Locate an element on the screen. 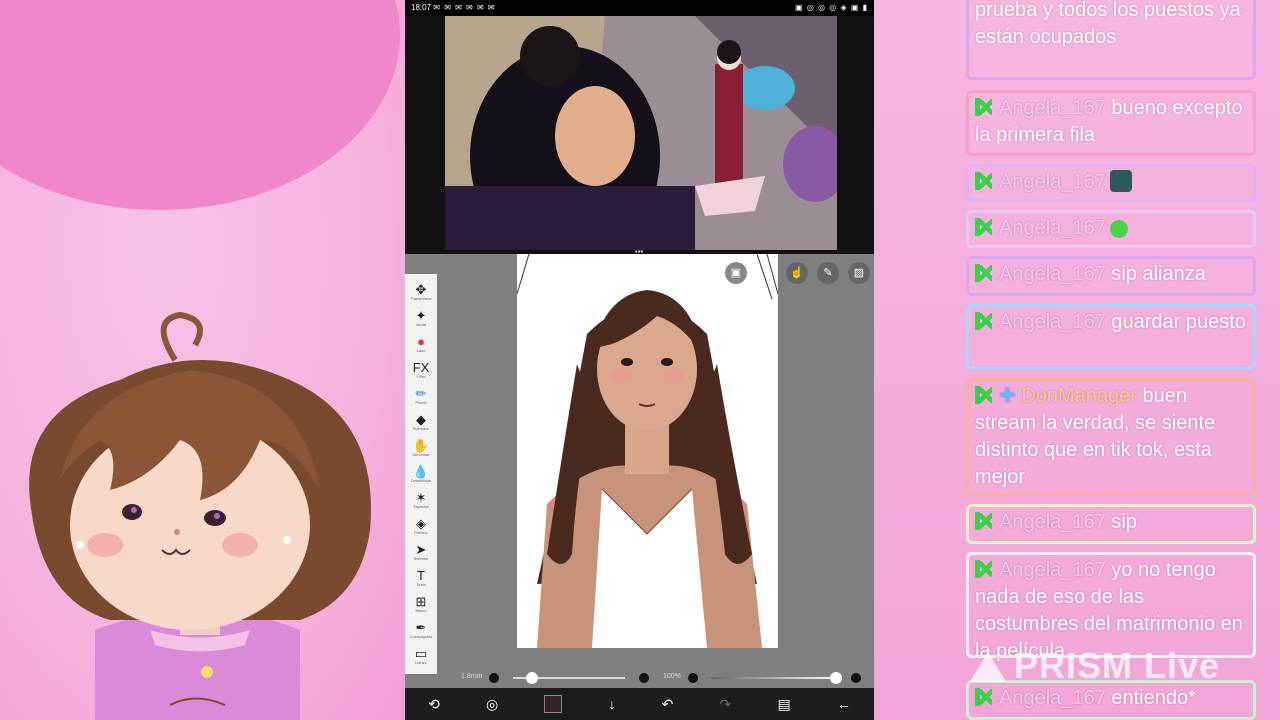 Image resolution: width=1280 pixels, height=720 pixels. tool-glyph: ✦ is located at coordinates (421, 315).